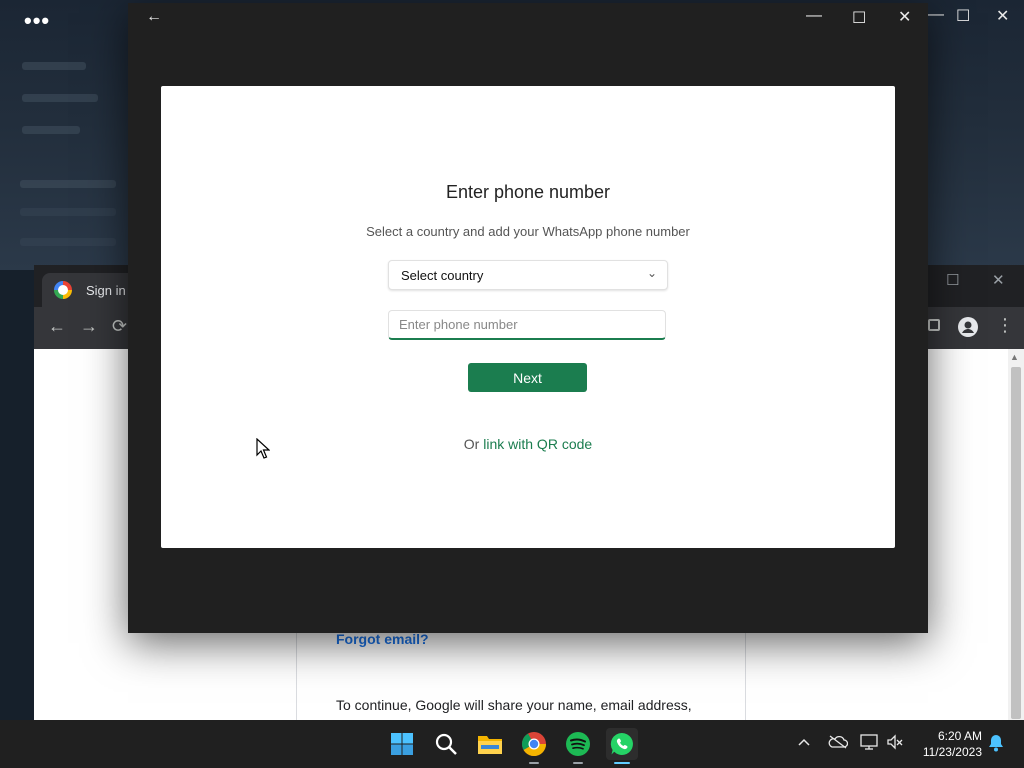  What do you see at coordinates (804, 742) in the screenshot?
I see `show-hidden-icons-chevron-icon` at bounding box center [804, 742].